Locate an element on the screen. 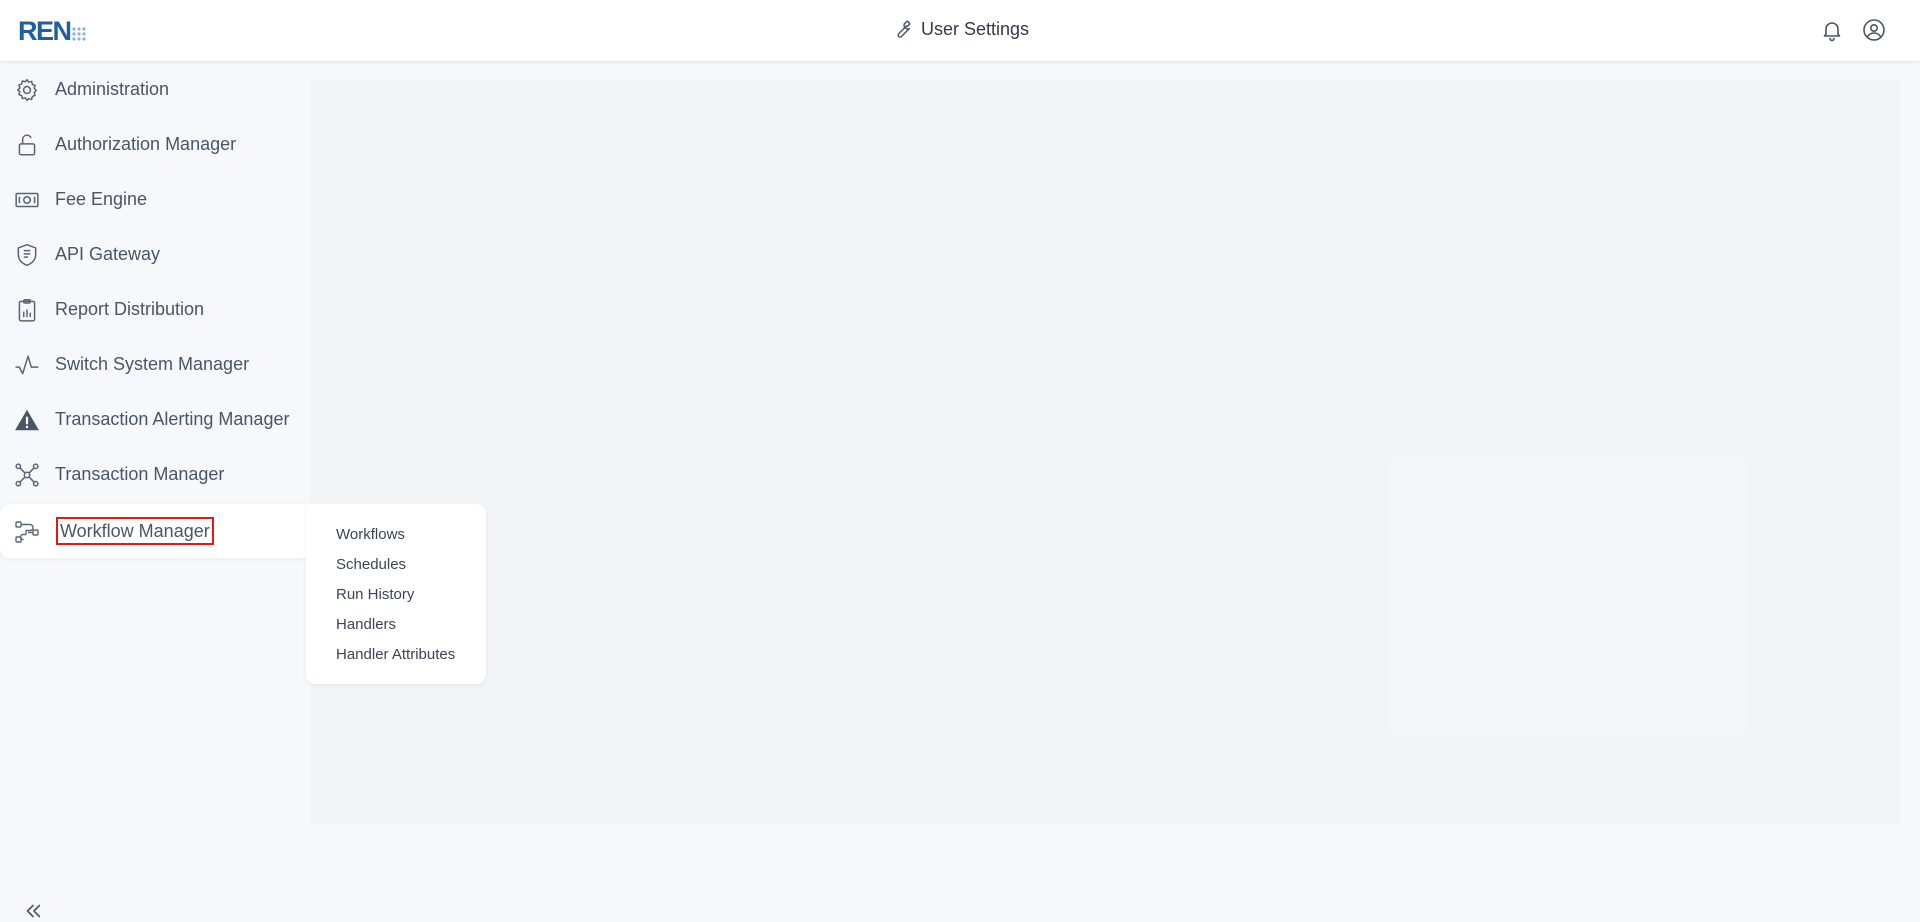 This screenshot has height=922, width=1920. submenu-item-handler-attributes: Handler Attributes is located at coordinates (395, 654).